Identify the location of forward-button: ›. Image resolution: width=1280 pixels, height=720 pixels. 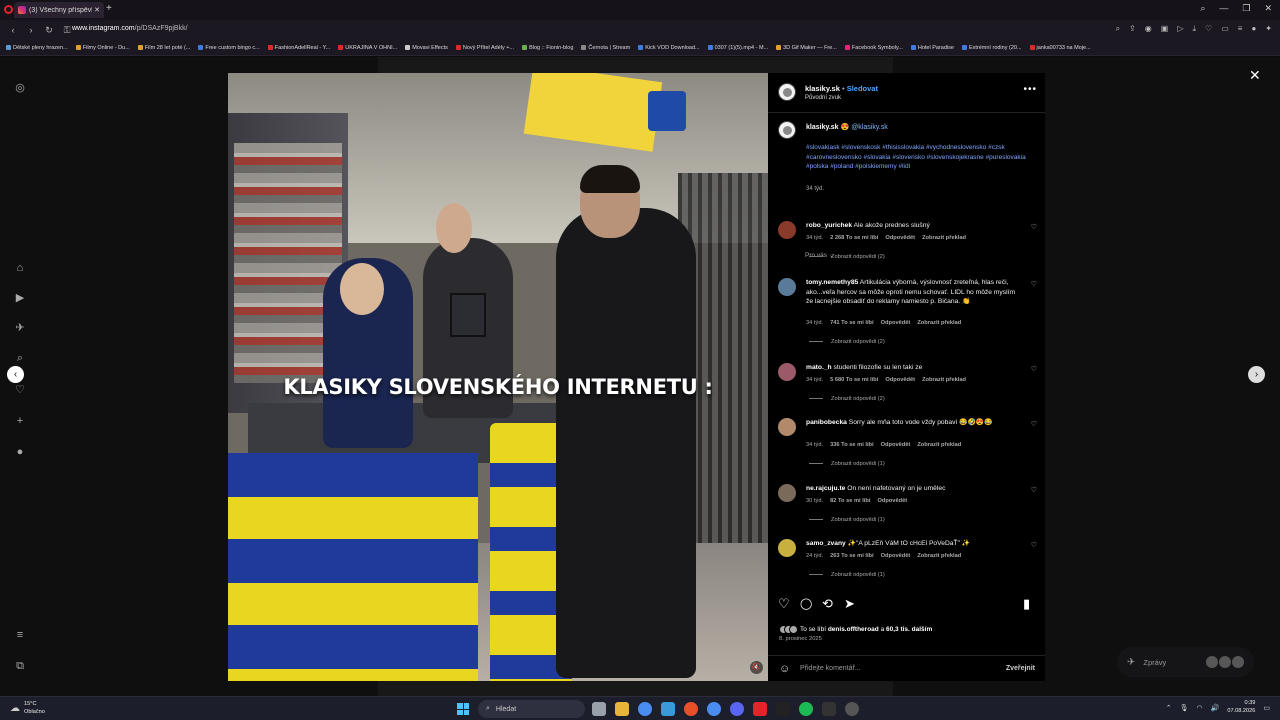
(31, 30).